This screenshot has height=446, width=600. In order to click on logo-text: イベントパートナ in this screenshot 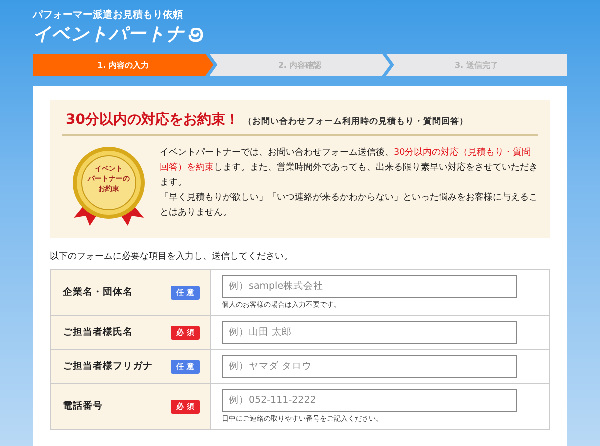, I will do `click(109, 35)`.